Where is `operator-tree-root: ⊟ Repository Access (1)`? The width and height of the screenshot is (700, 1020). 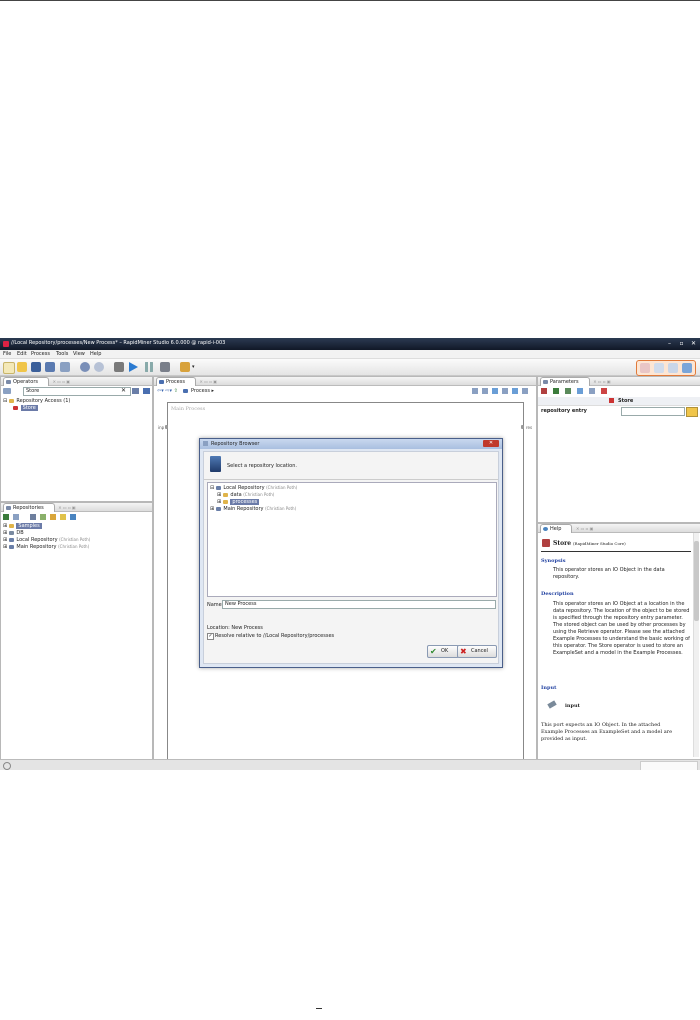 operator-tree-root: ⊟ Repository Access (1) is located at coordinates (36, 401).